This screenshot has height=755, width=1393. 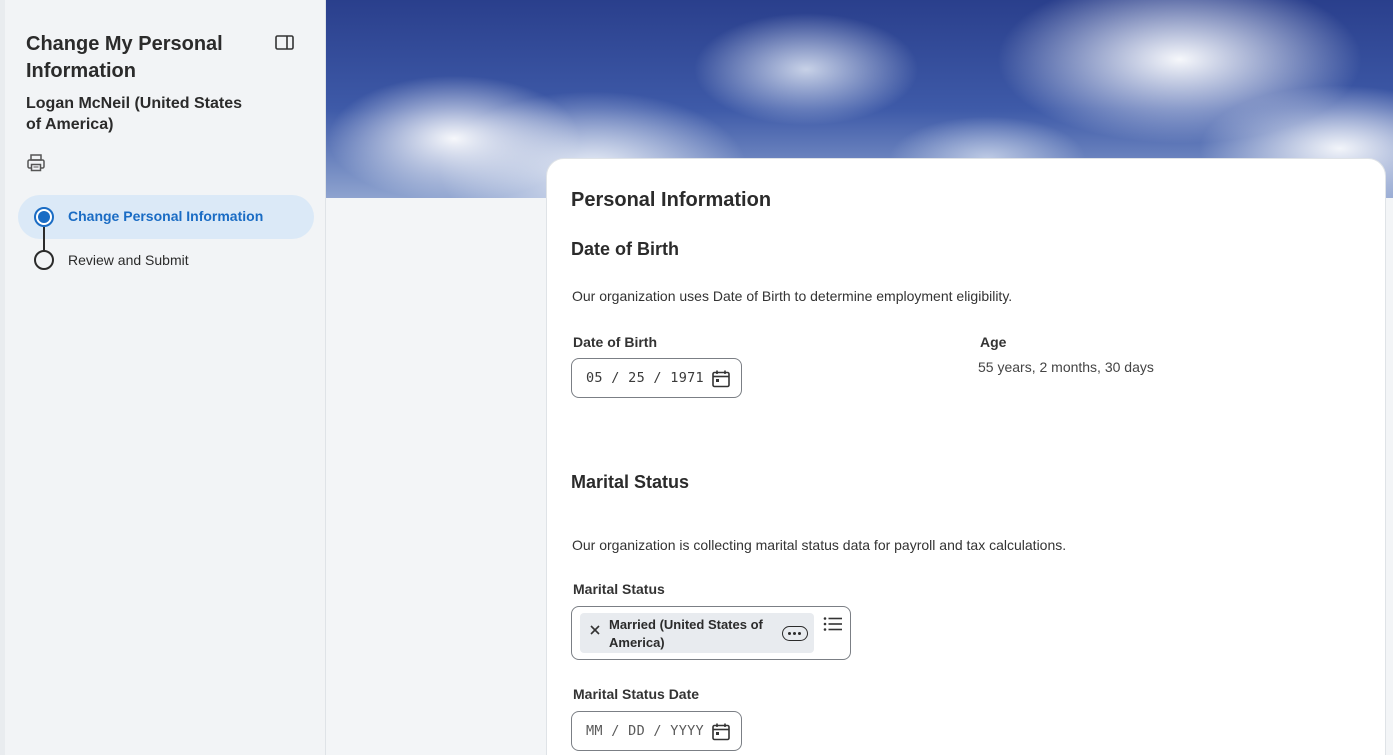 What do you see at coordinates (630, 482) in the screenshot?
I see `marital-section-title: Marital Status` at bounding box center [630, 482].